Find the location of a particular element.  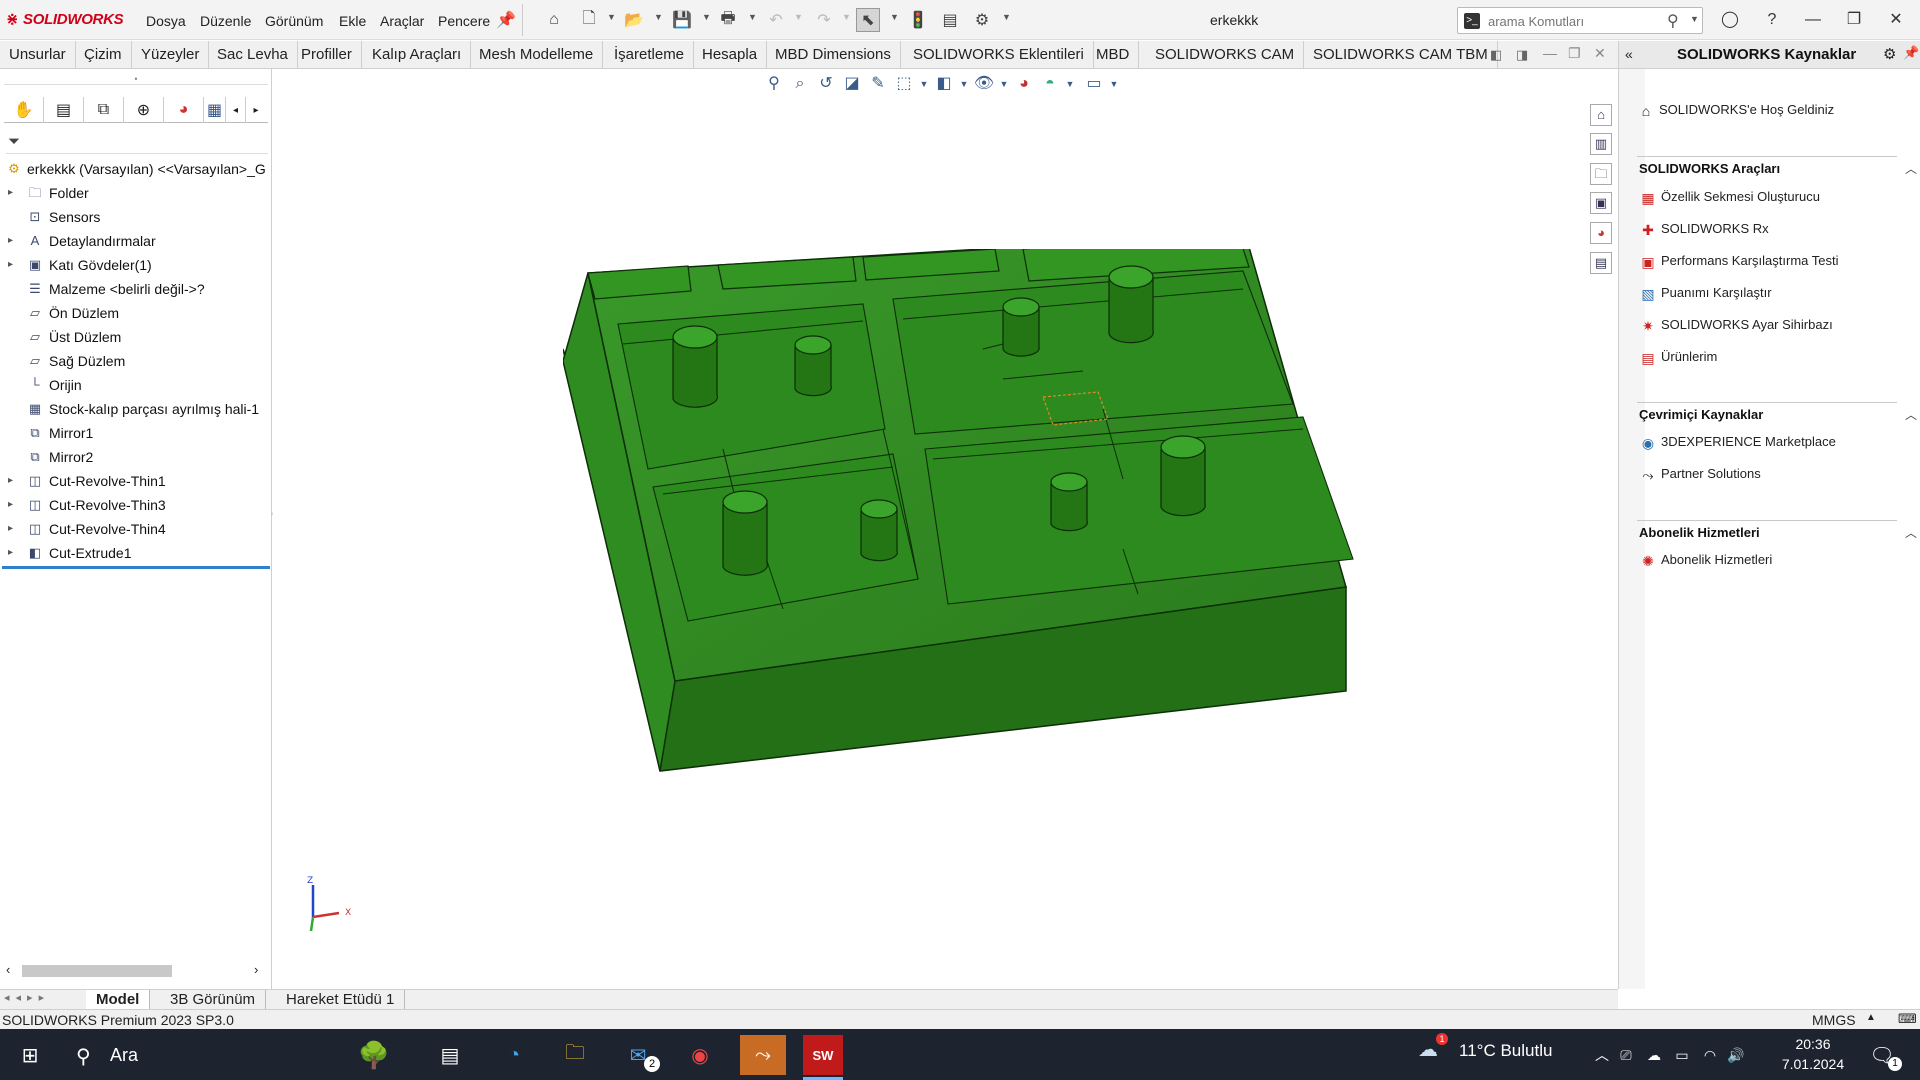

menu-pencere: Pencere is located at coordinates (464, 21).